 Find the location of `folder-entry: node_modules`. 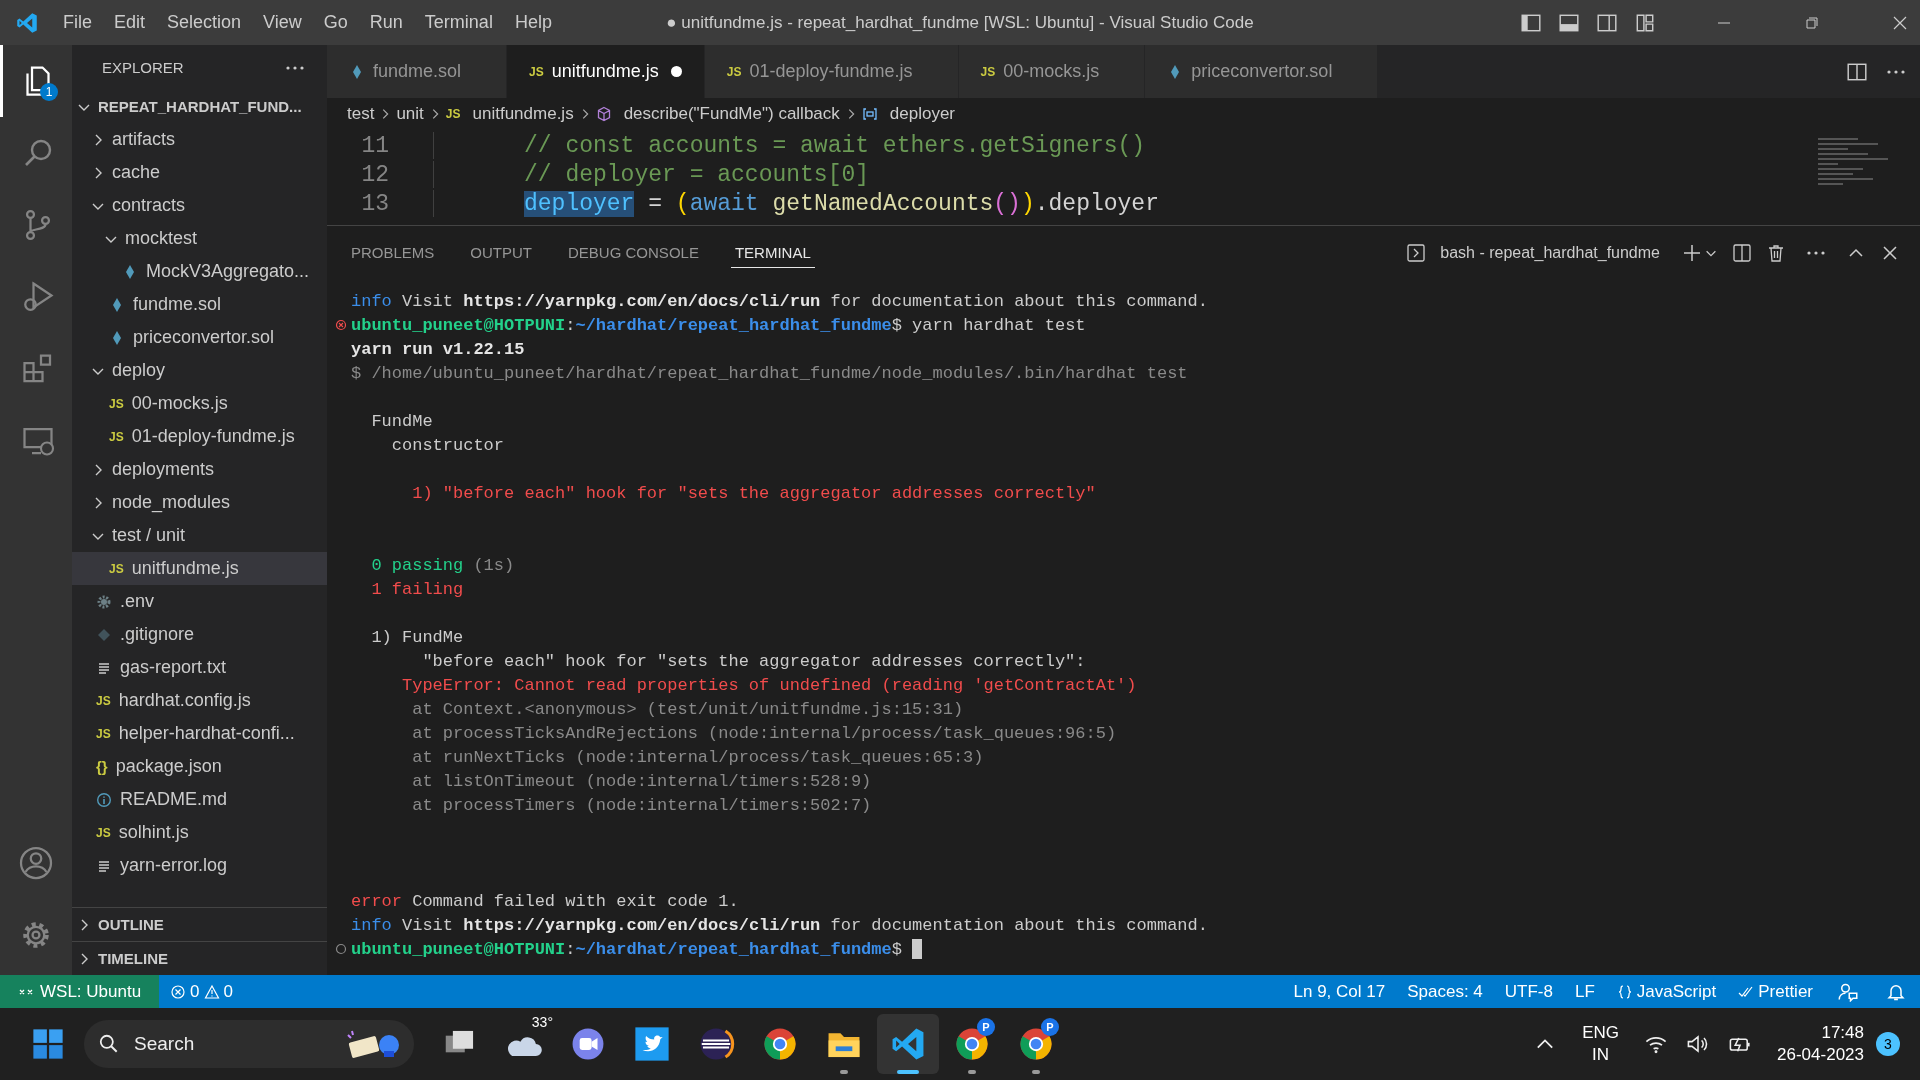

folder-entry: node_modules is located at coordinates (199, 502).